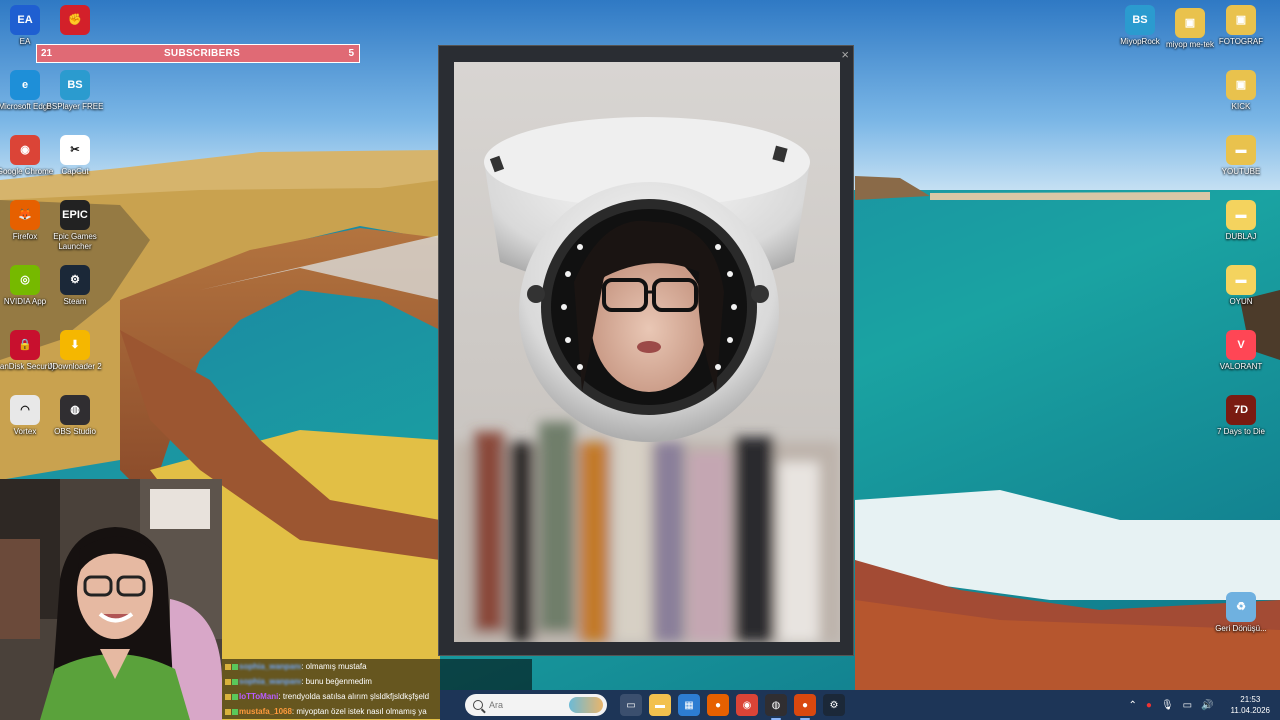 Image resolution: width=1280 pixels, height=720 pixels. Describe the element at coordinates (351, 53) in the screenshot. I see `subscribers-right-count: 5` at that location.